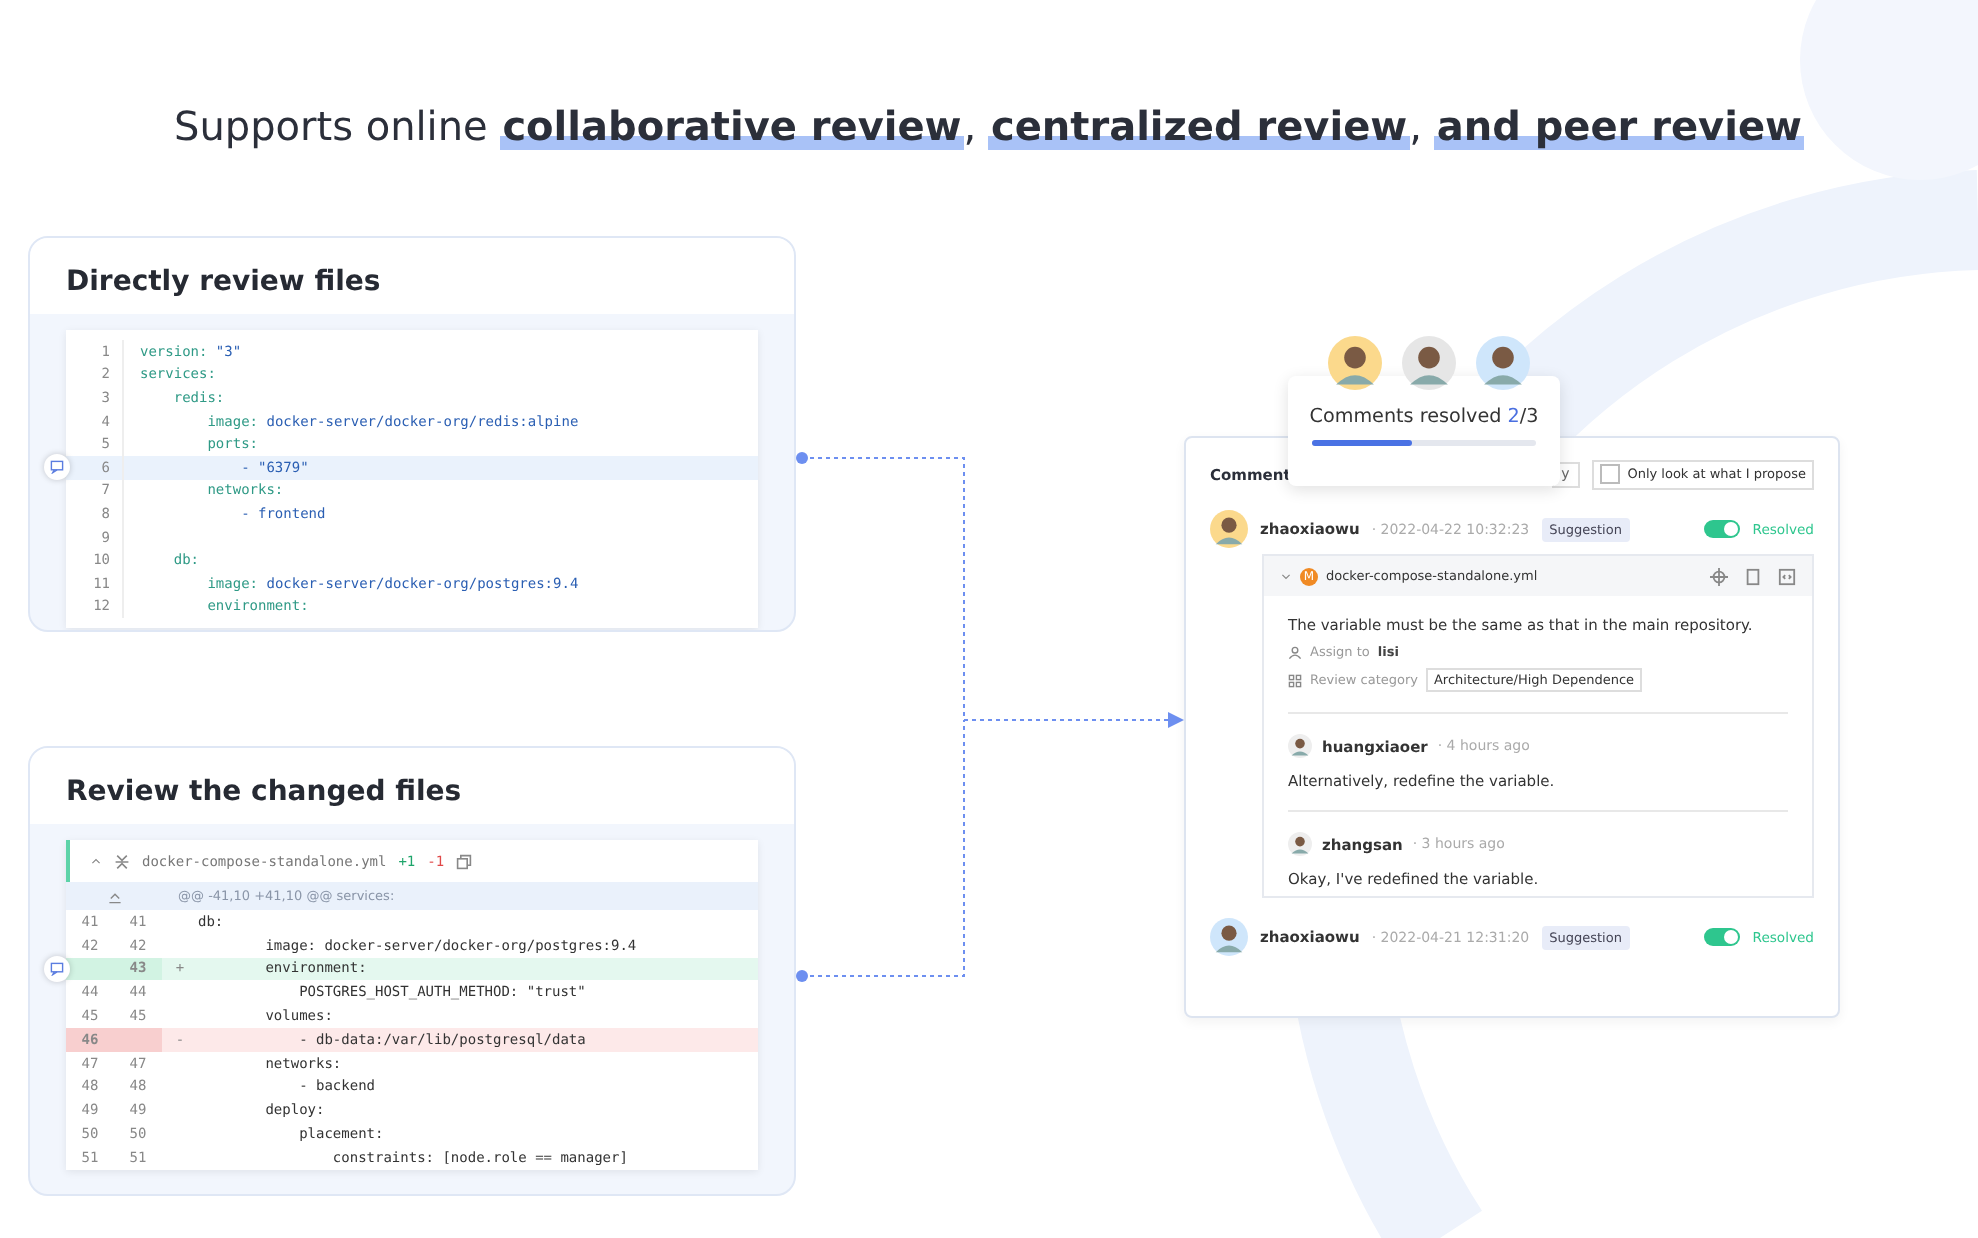  I want to click on card-title: Directly review files, so click(412, 276).